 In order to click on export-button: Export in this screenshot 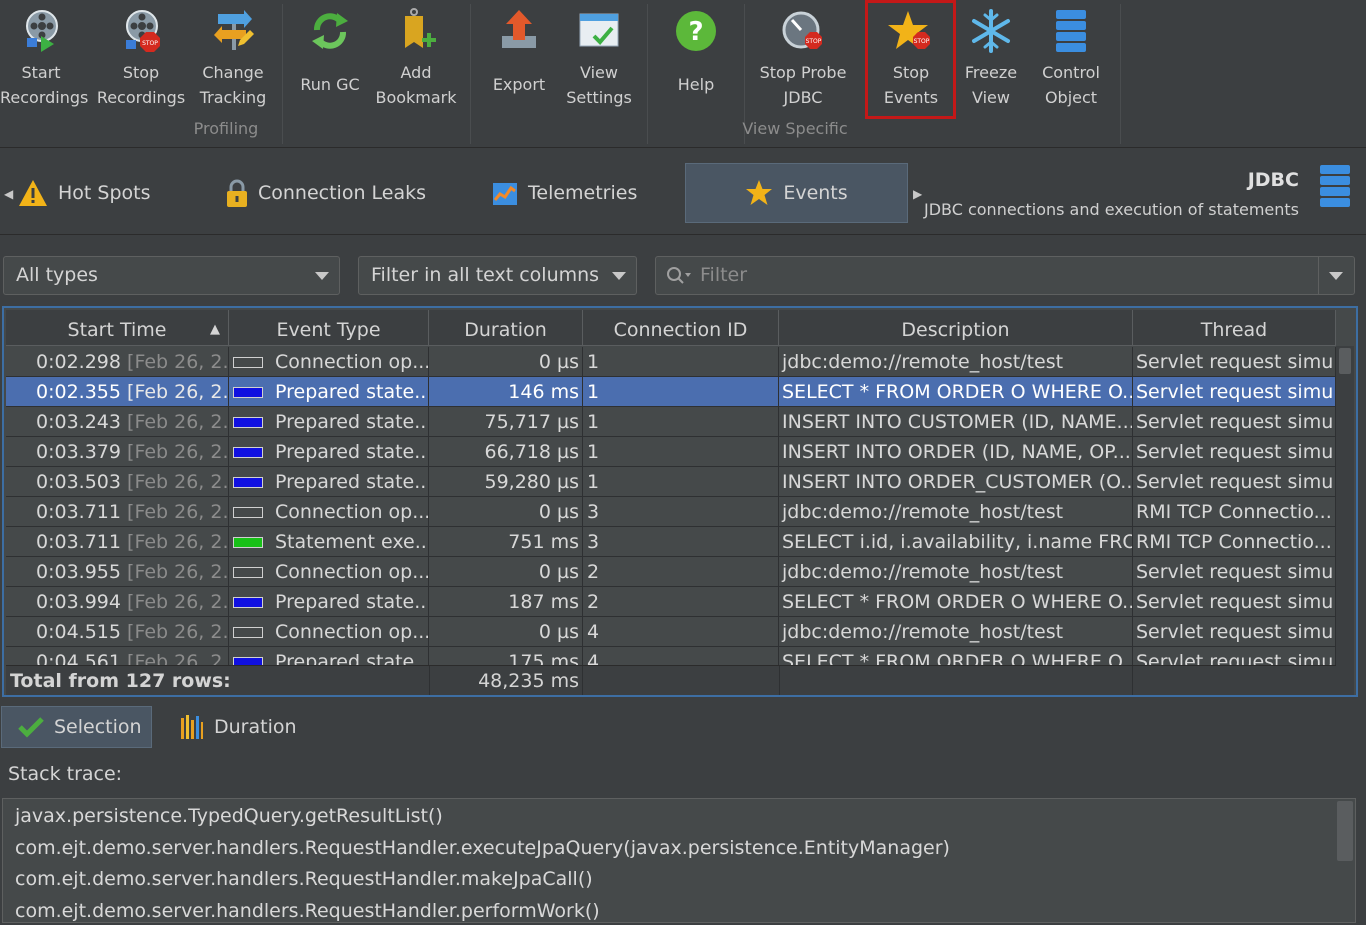, I will do `click(519, 59)`.